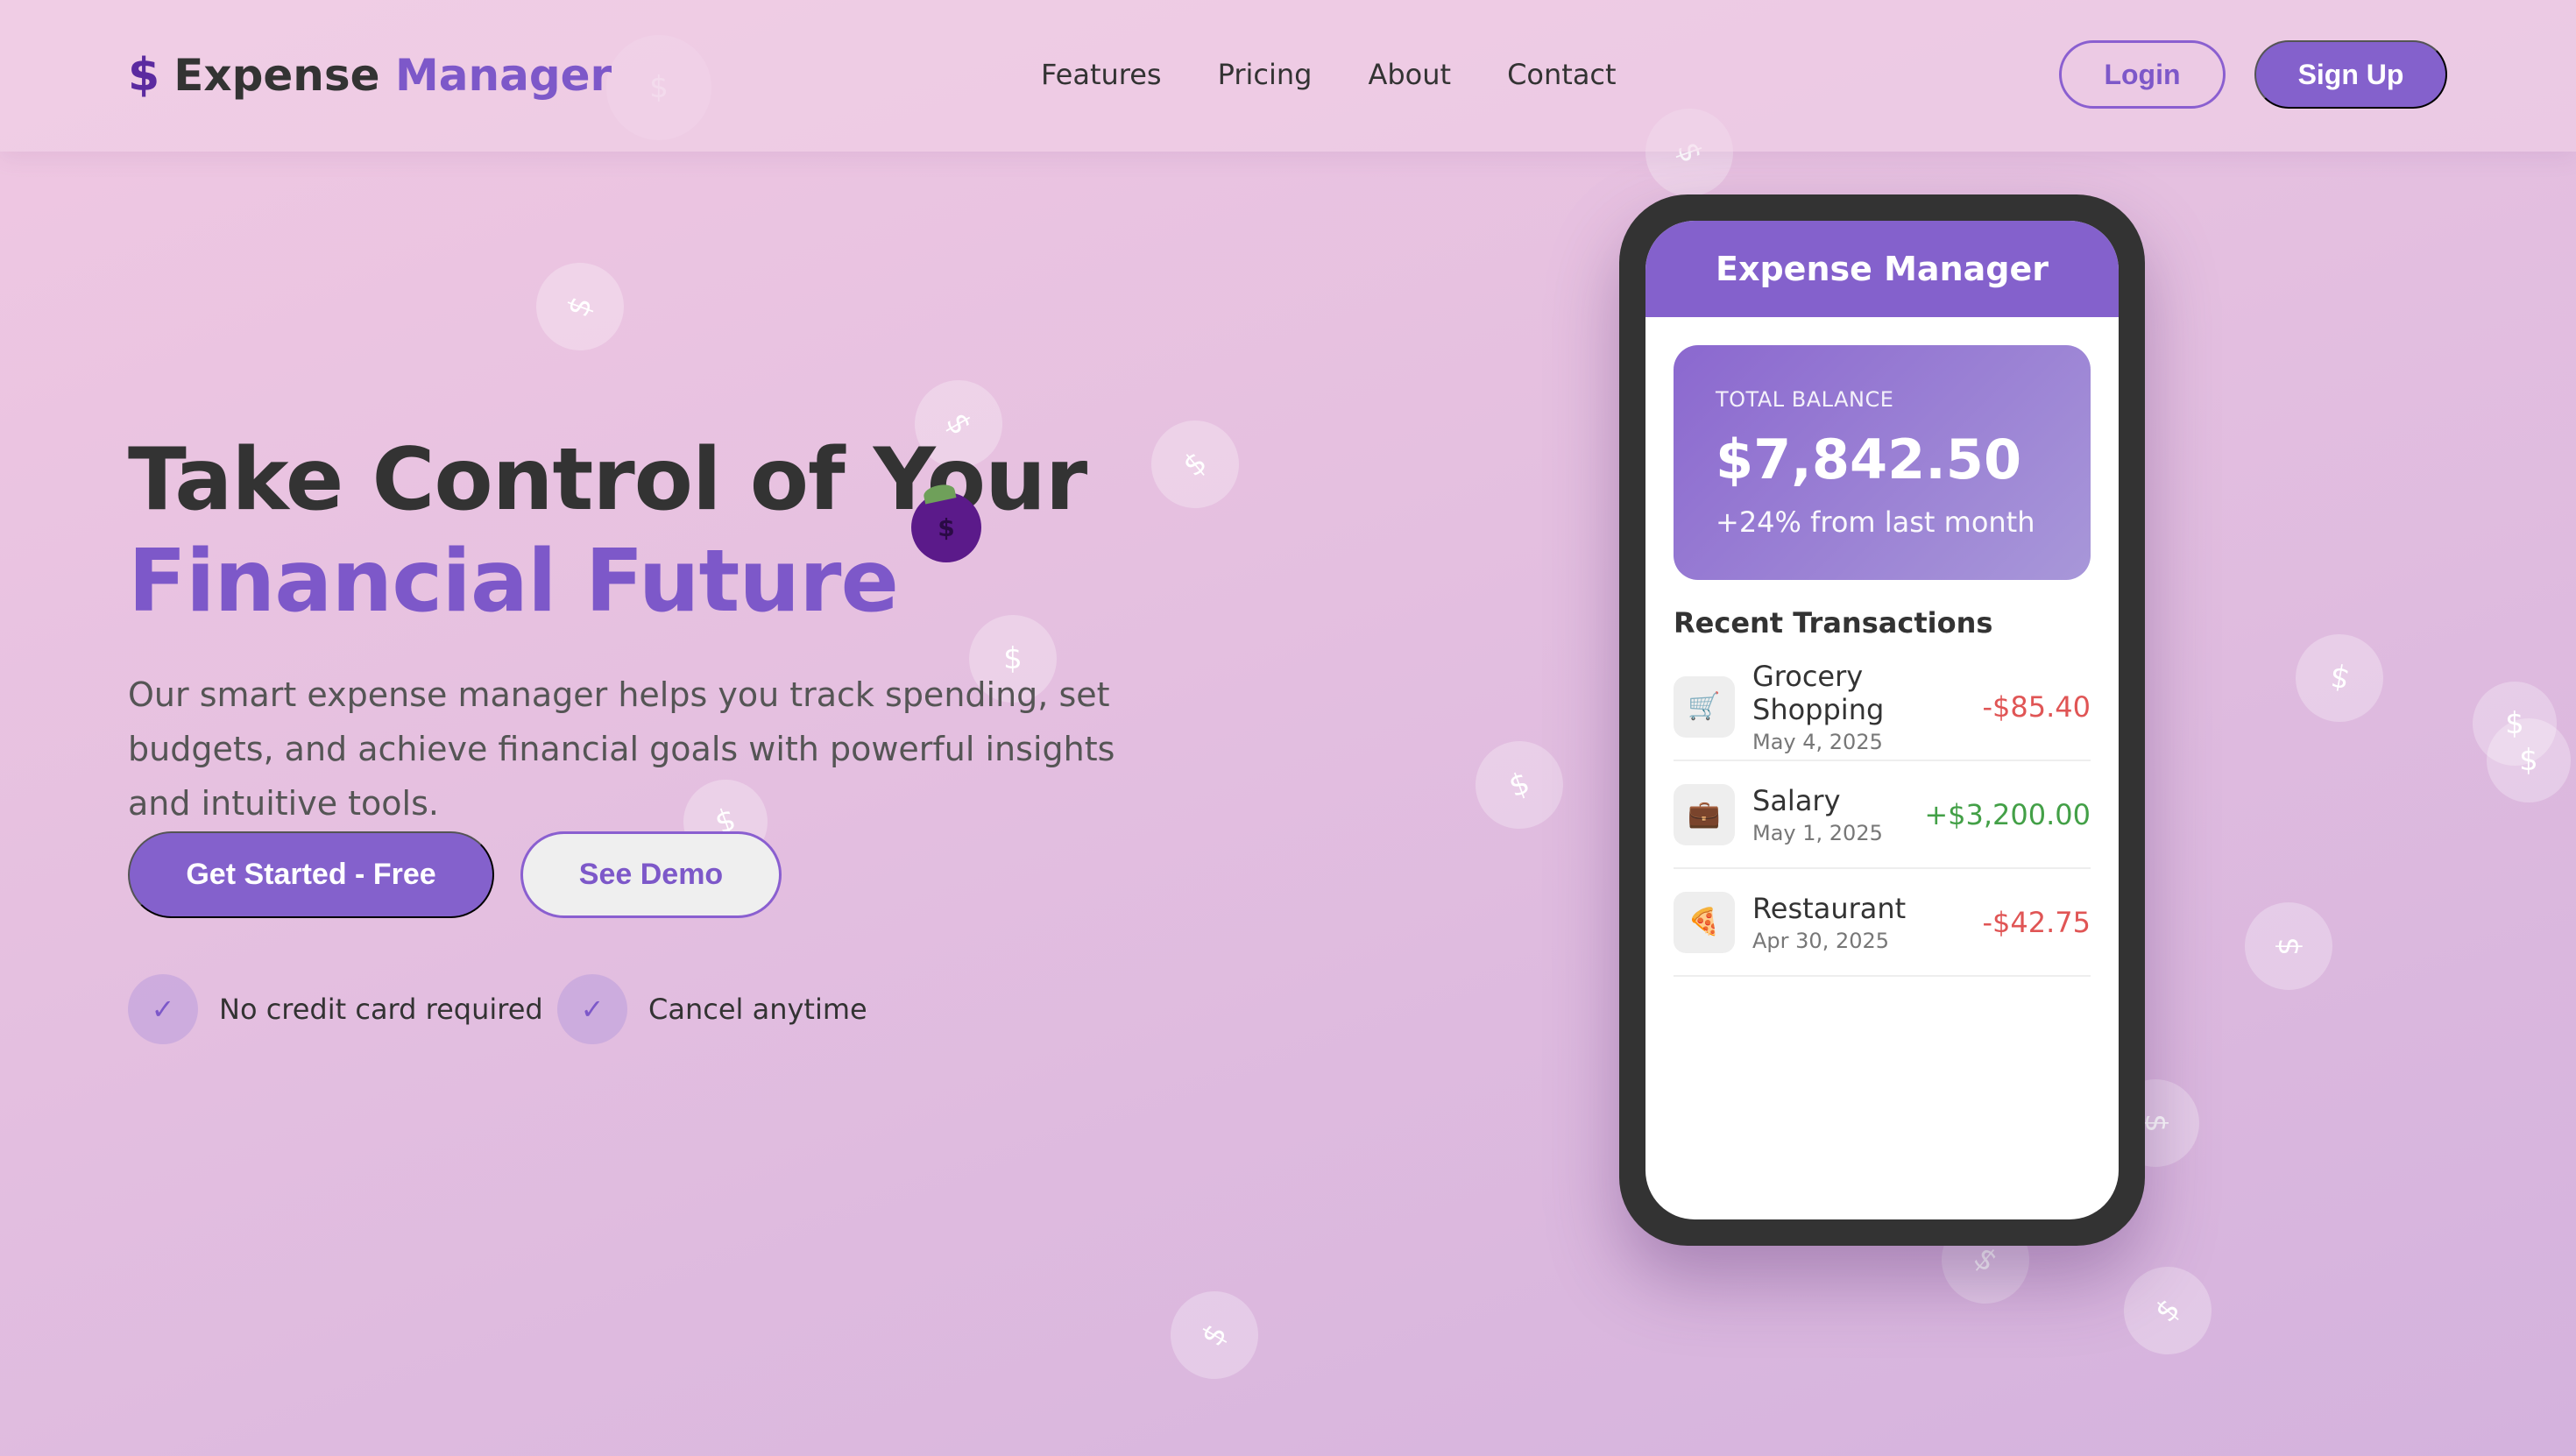 The width and height of the screenshot is (2576, 1456). Describe the element at coordinates (1882, 269) in the screenshot. I see `app-header: Expense Manager` at that location.